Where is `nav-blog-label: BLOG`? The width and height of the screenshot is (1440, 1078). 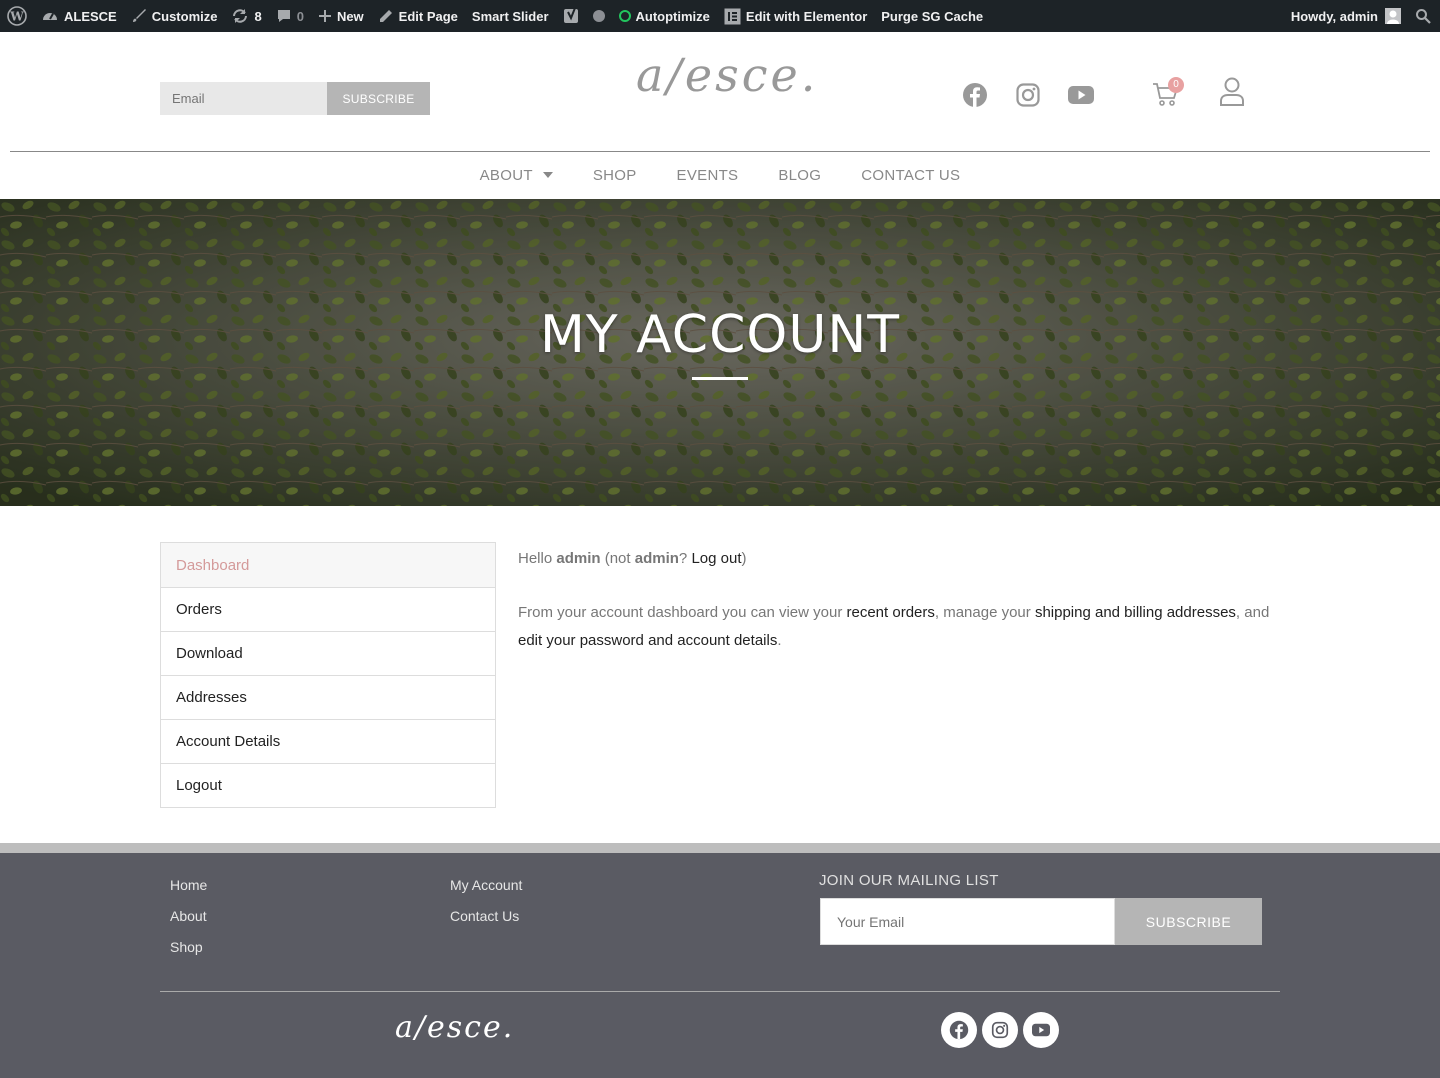 nav-blog-label: BLOG is located at coordinates (800, 175).